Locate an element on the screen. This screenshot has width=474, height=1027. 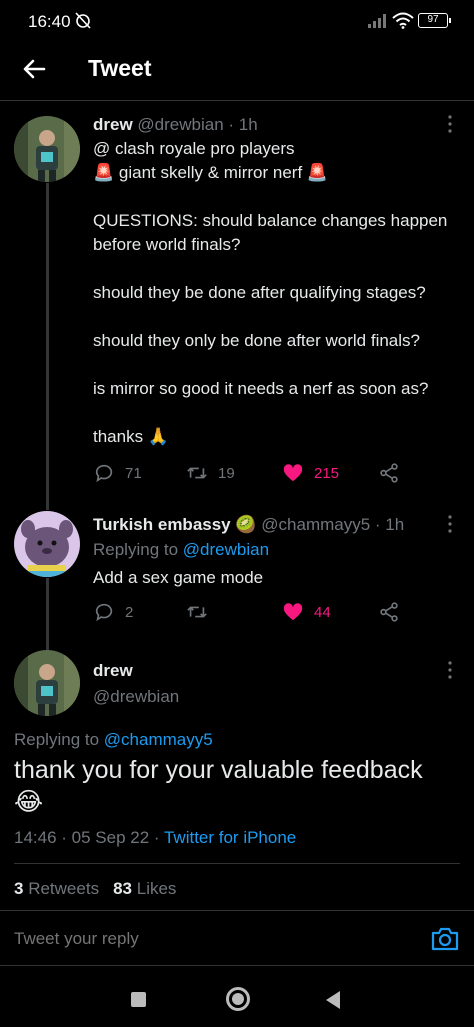
reply-action: 71 is located at coordinates (117, 473).